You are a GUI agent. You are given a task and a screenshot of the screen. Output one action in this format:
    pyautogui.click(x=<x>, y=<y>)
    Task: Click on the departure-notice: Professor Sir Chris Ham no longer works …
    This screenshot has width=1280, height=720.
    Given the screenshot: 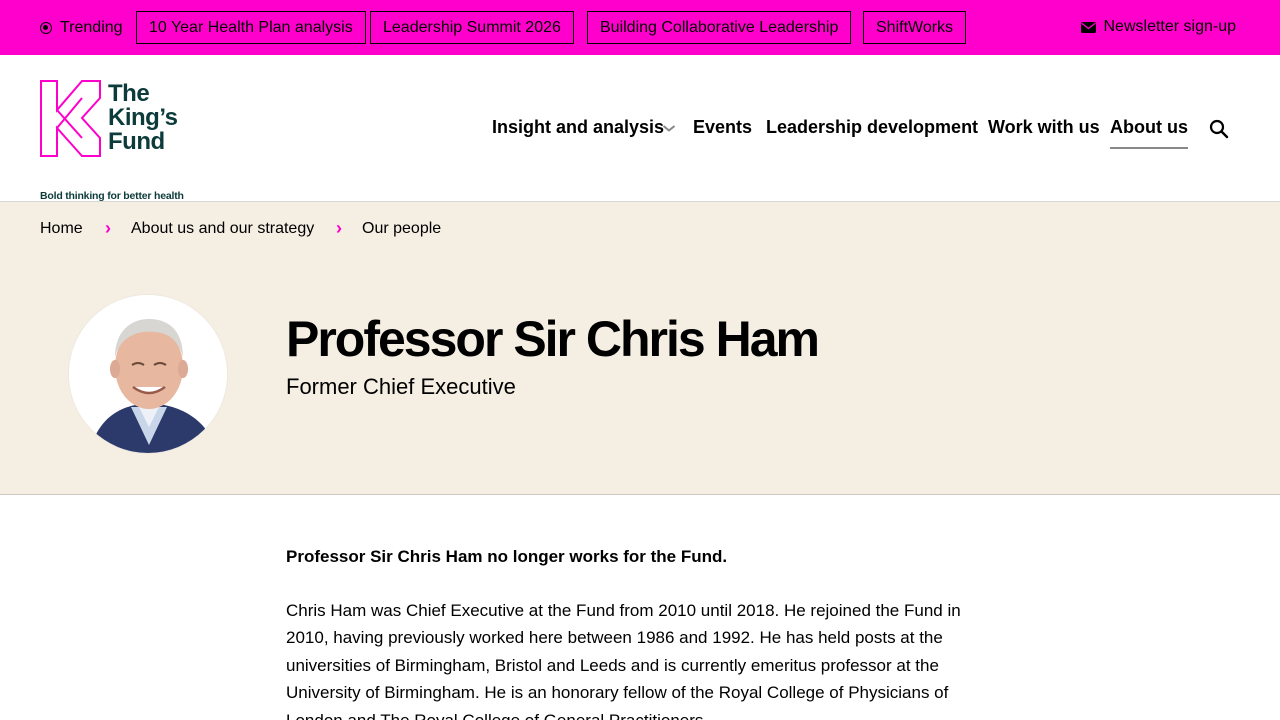 What is the action you would take?
    pyautogui.click(x=507, y=556)
    